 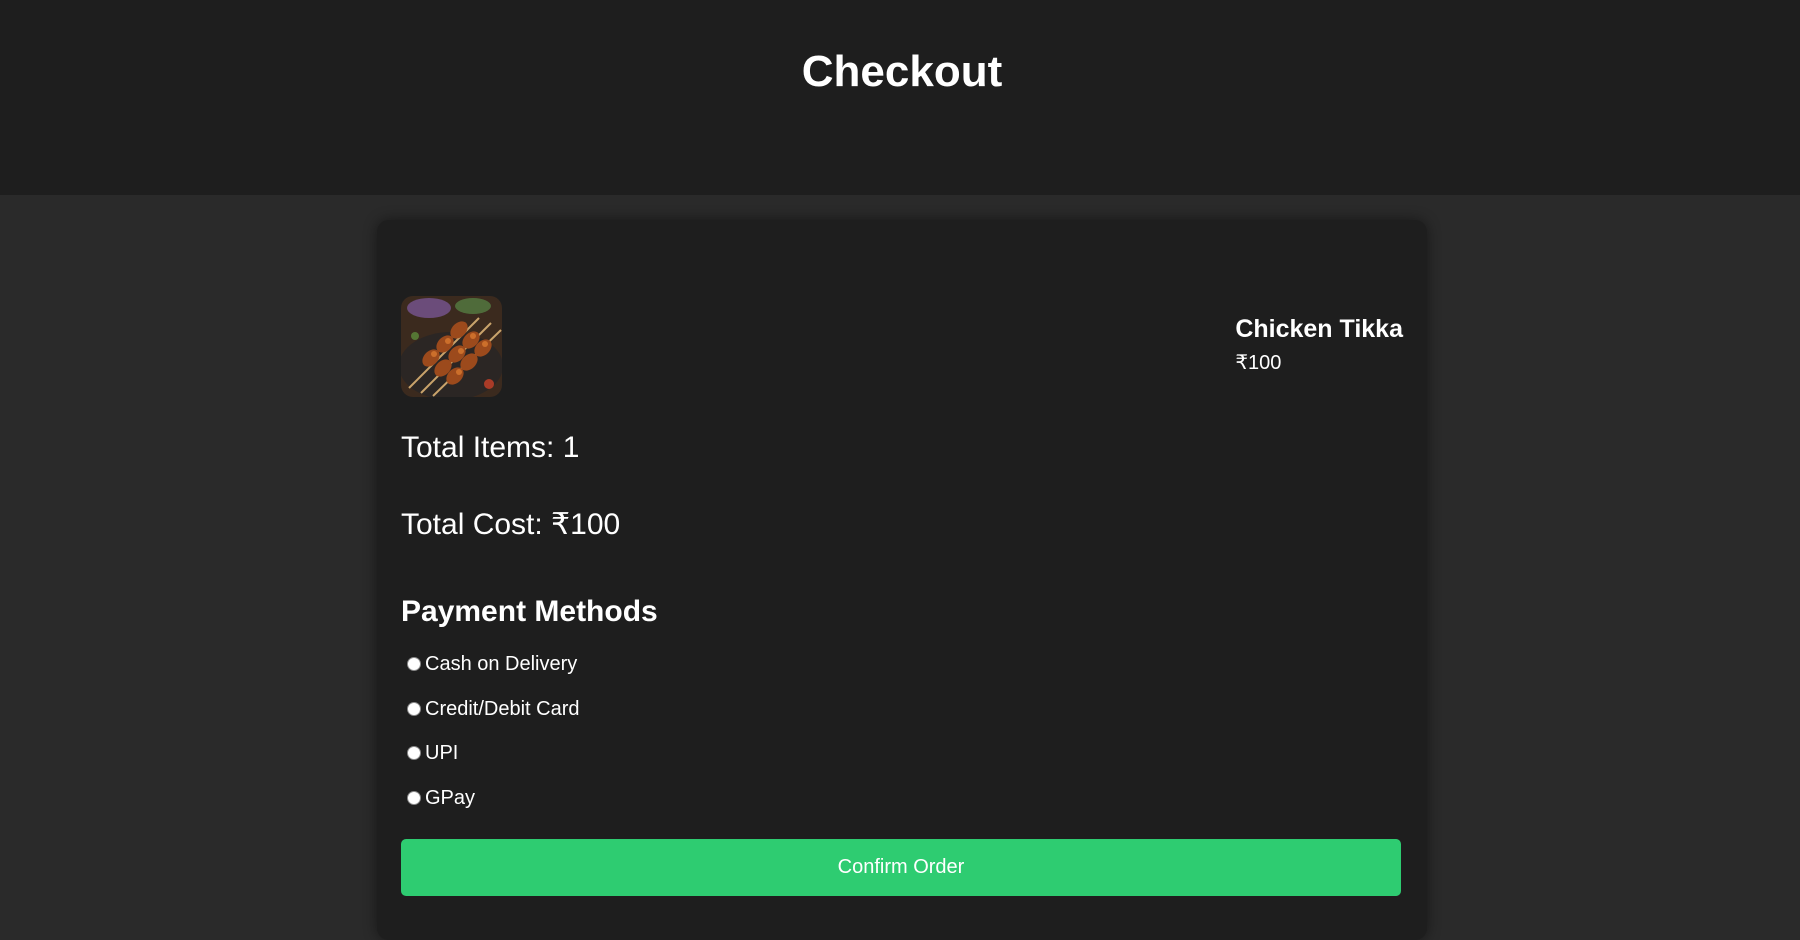 I want to click on payment-option-gpay: GPay, so click(x=441, y=798).